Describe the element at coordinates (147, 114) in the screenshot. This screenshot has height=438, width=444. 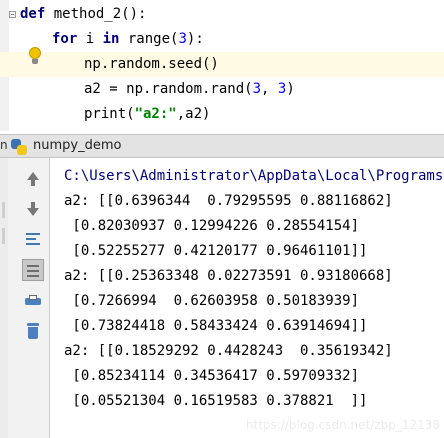
I see `code-line-5-text: print("a2:",a2)` at that location.